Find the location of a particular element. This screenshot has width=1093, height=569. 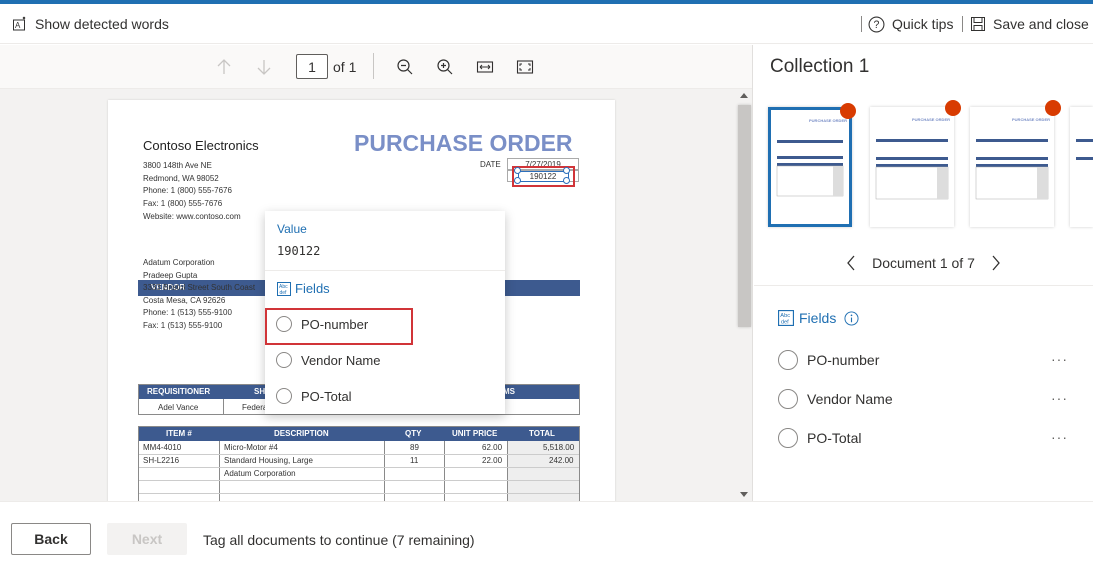

doc-item-cell: 242.00 is located at coordinates (561, 460).